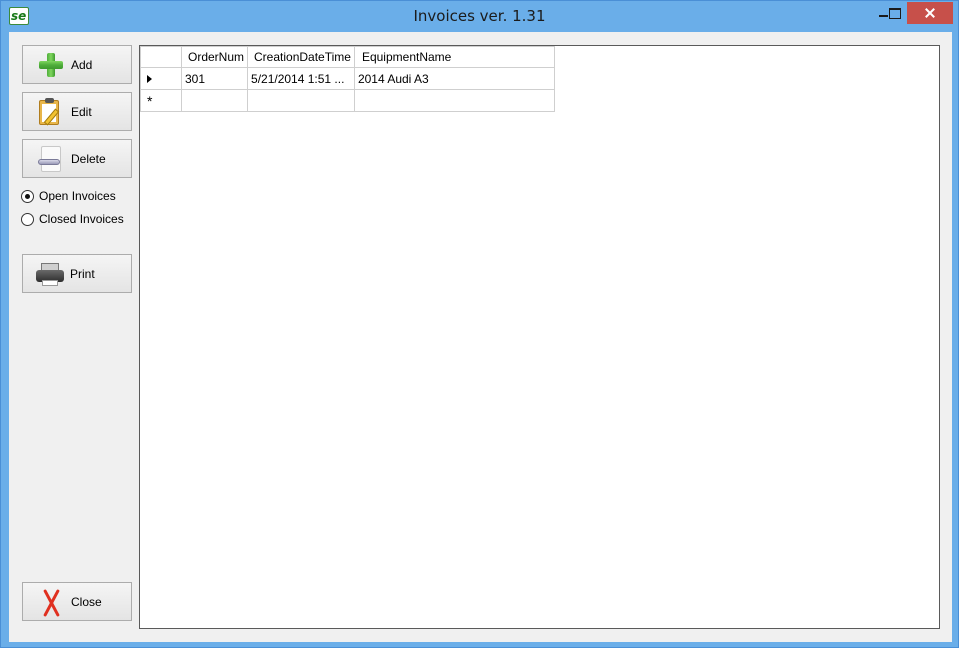  Describe the element at coordinates (27, 196) in the screenshot. I see `open-invoices-radio-circle` at that location.